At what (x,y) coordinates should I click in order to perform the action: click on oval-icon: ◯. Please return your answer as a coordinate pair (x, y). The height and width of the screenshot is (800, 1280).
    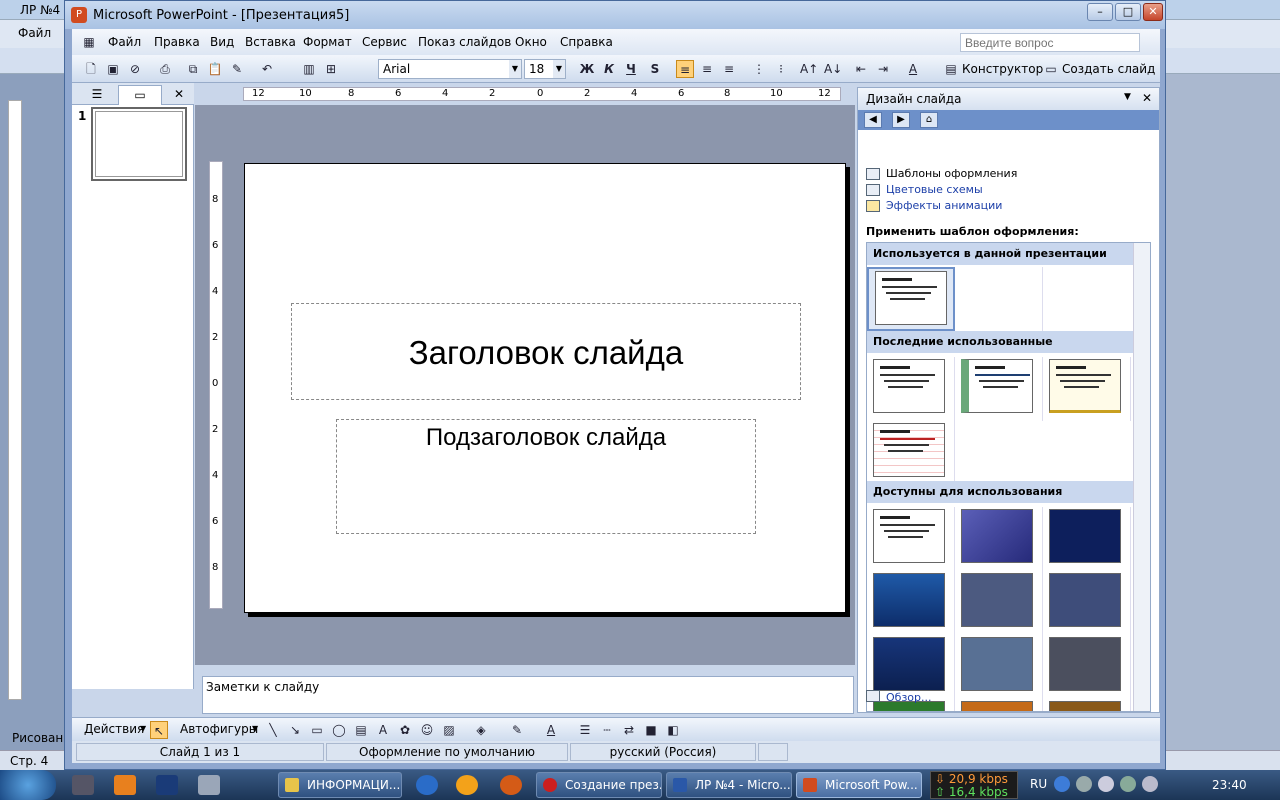
    Looking at the image, I should click on (339, 730).